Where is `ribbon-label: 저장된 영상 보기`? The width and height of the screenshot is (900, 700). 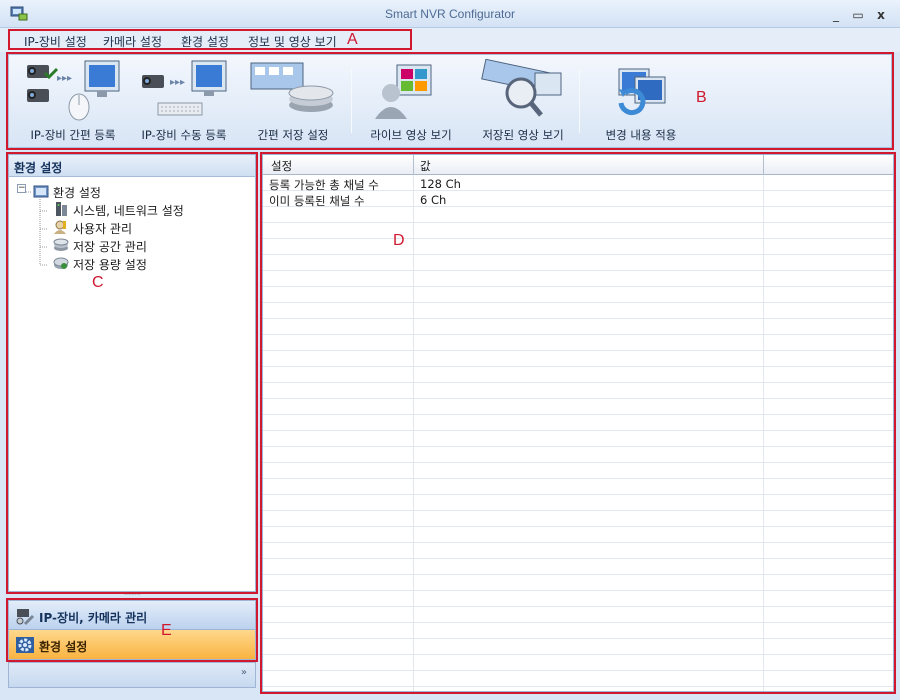 ribbon-label: 저장된 영상 보기 is located at coordinates (523, 135).